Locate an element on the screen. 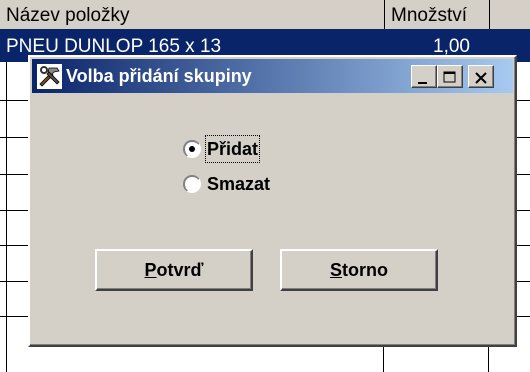 Image resolution: width=530 pixels, height=372 pixels. dialog-title: Volba přidání skupiny is located at coordinates (159, 76).